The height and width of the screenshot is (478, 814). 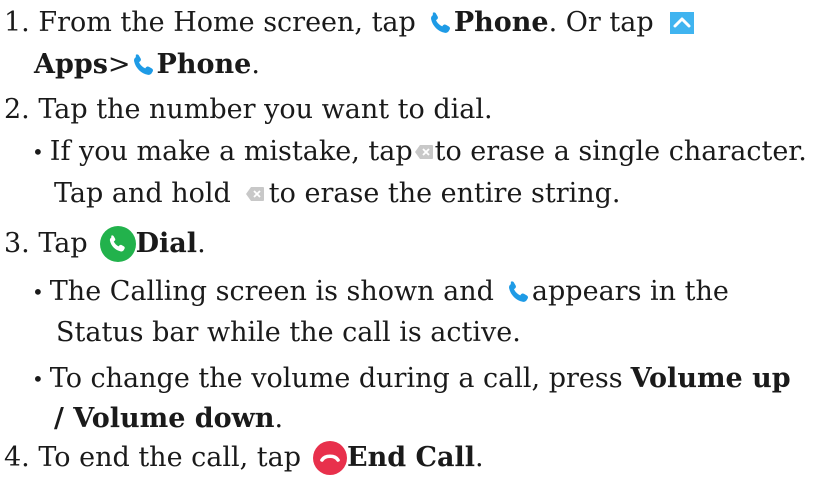 I want to click on step-3-bullet-2-cont: / Volume down ., so click(x=168, y=419).